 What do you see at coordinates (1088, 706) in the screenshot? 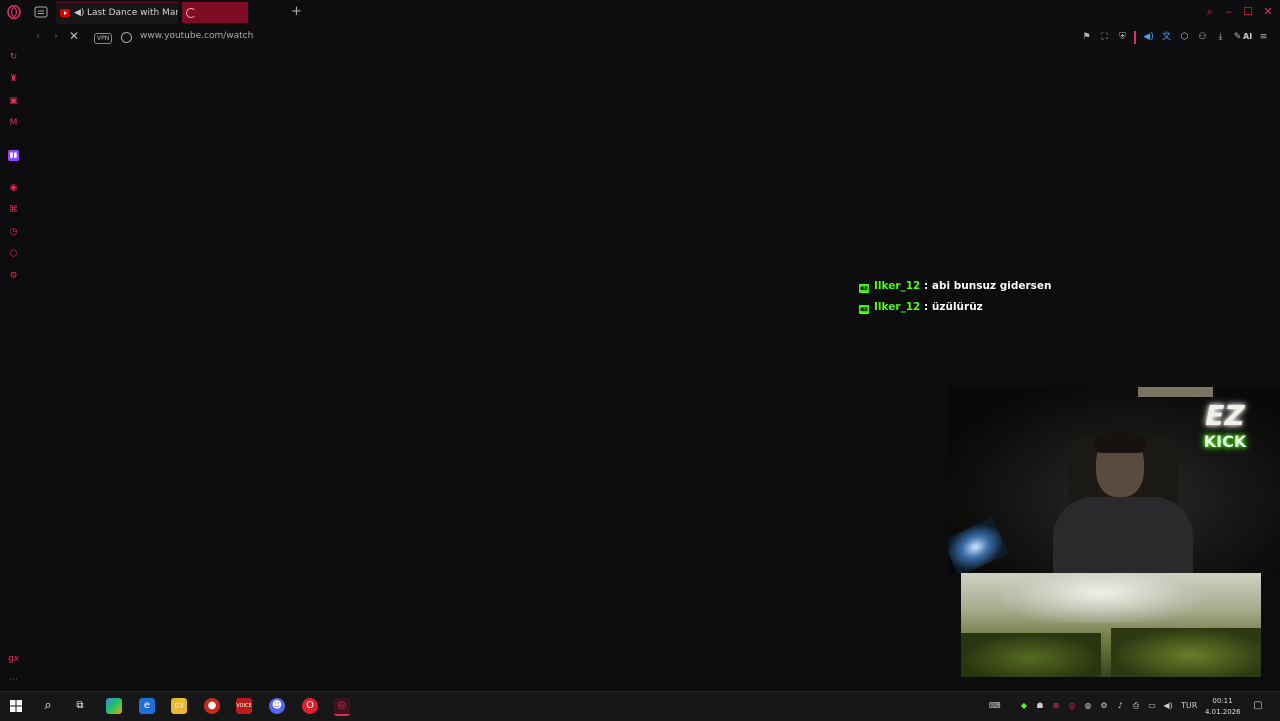
I see `tray-steam-icon: ◍` at bounding box center [1088, 706].